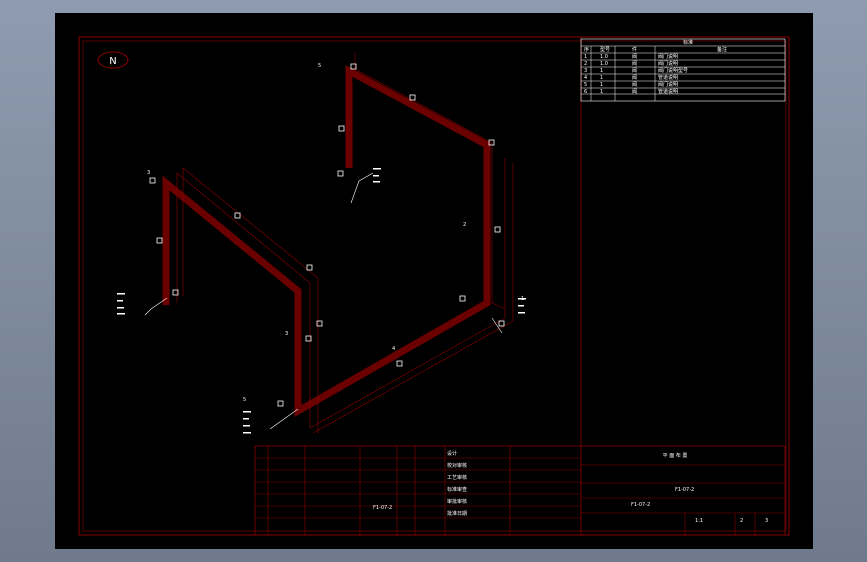  I want to click on scale: 1:1, so click(699, 521).